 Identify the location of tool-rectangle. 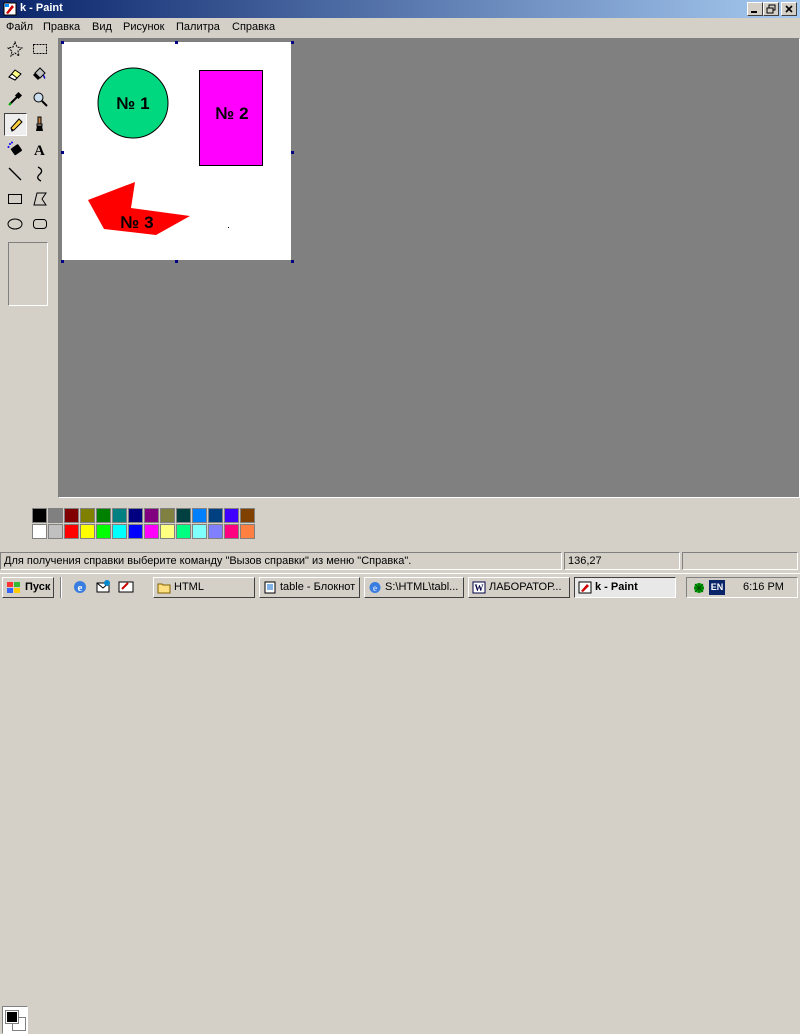
(15, 199).